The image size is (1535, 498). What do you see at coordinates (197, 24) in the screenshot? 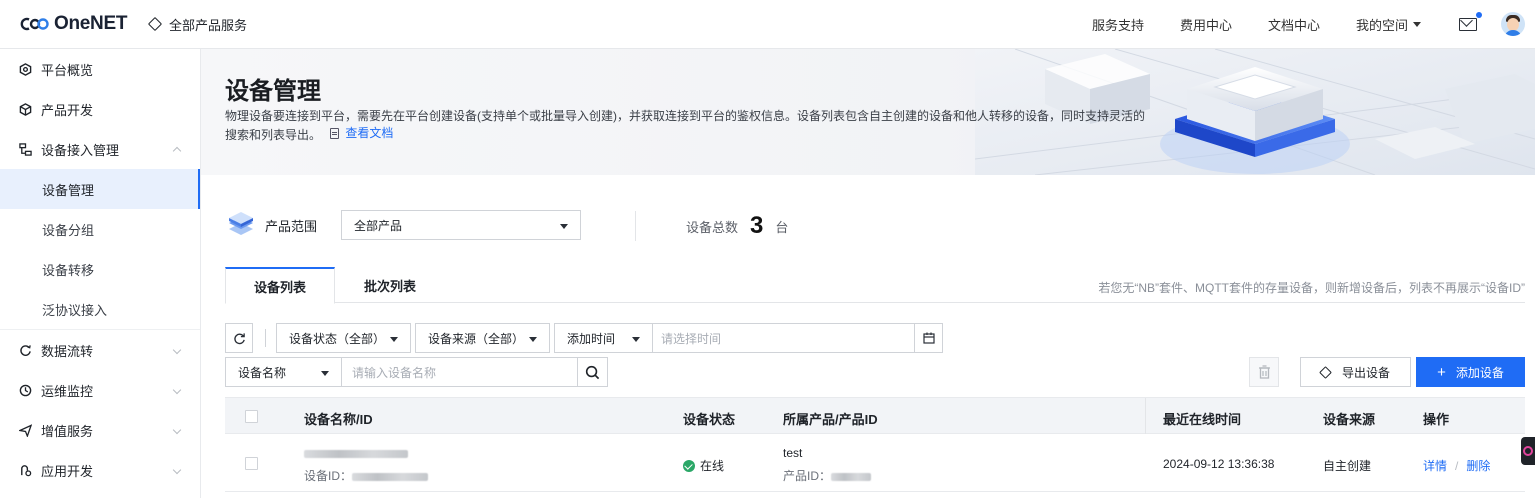
I see `all-products-menu: 全部产品服务` at bounding box center [197, 24].